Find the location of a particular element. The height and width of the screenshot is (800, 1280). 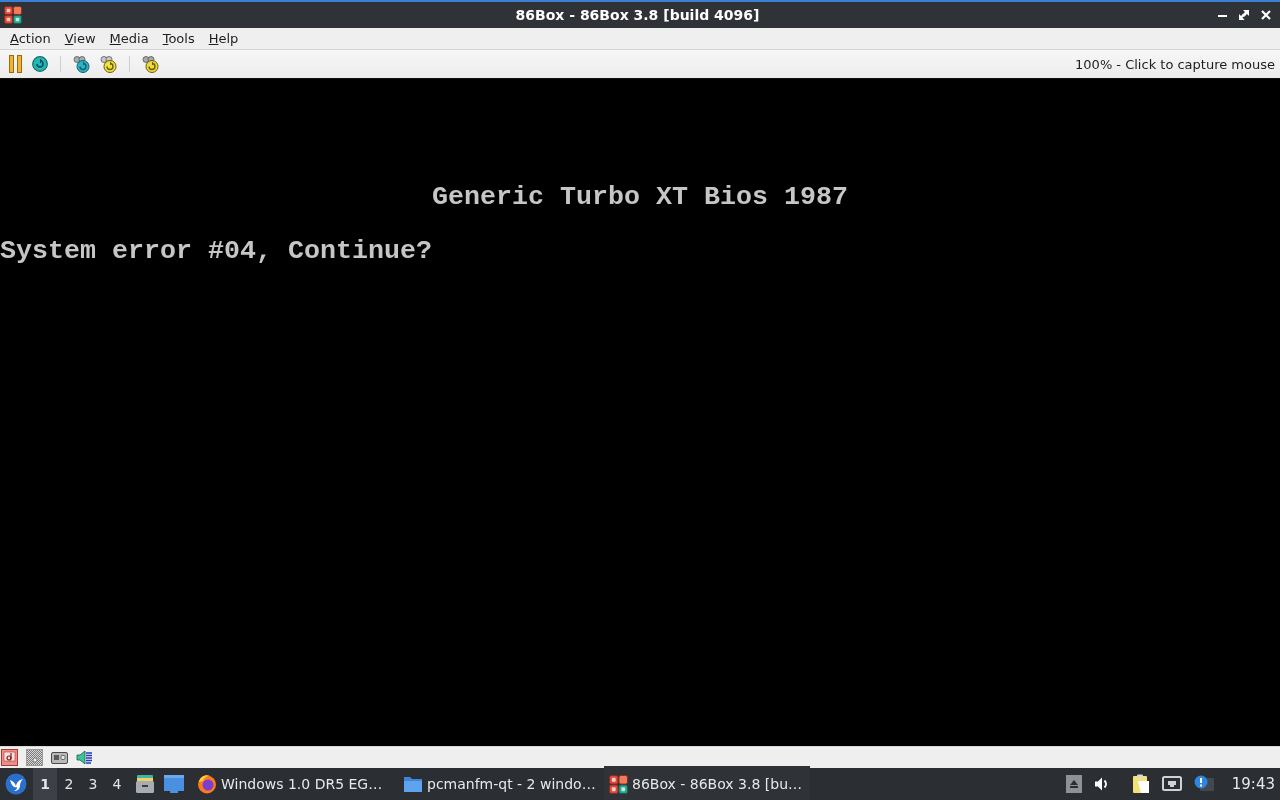

folder-icon is located at coordinates (413, 784).